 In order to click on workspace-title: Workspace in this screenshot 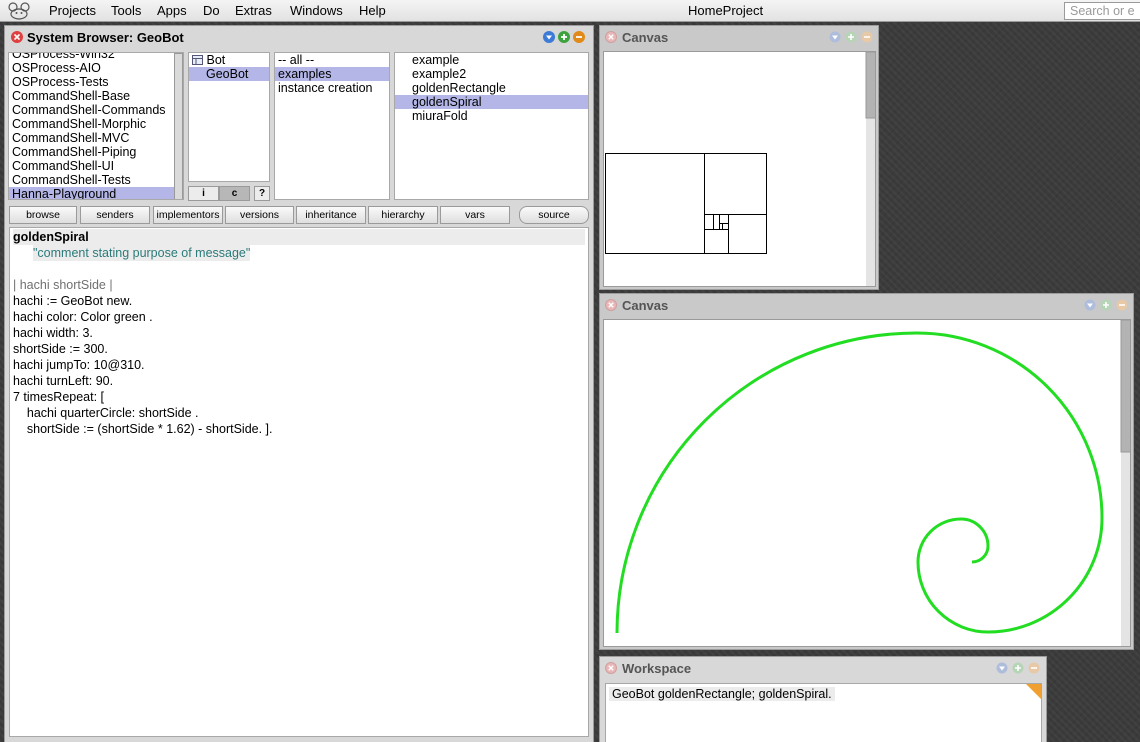, I will do `click(657, 668)`.